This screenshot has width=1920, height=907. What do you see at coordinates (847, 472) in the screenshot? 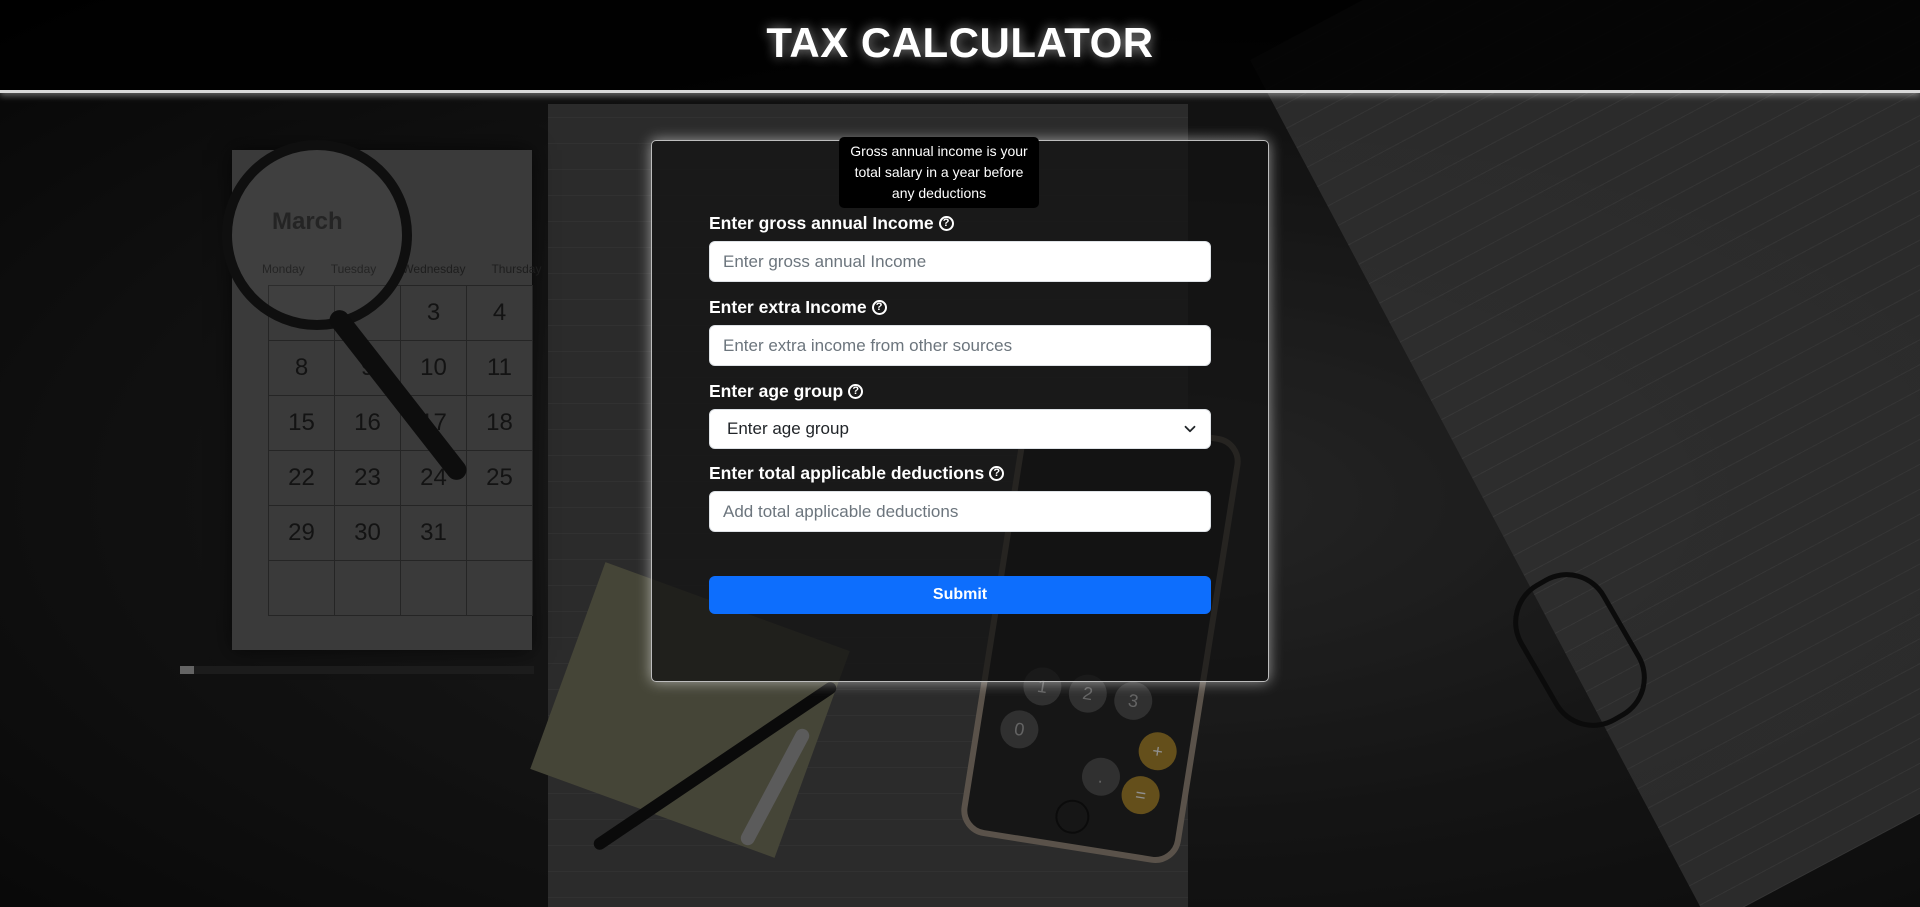
I see `deductions-label: Enter total applicable deductions` at bounding box center [847, 472].